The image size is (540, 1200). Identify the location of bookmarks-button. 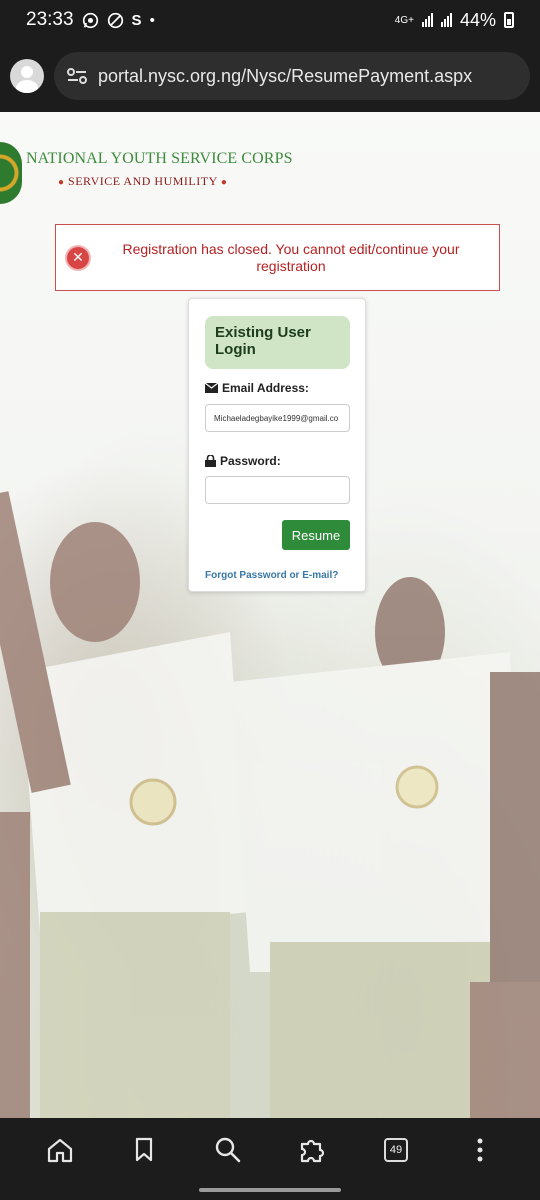
(144, 1150).